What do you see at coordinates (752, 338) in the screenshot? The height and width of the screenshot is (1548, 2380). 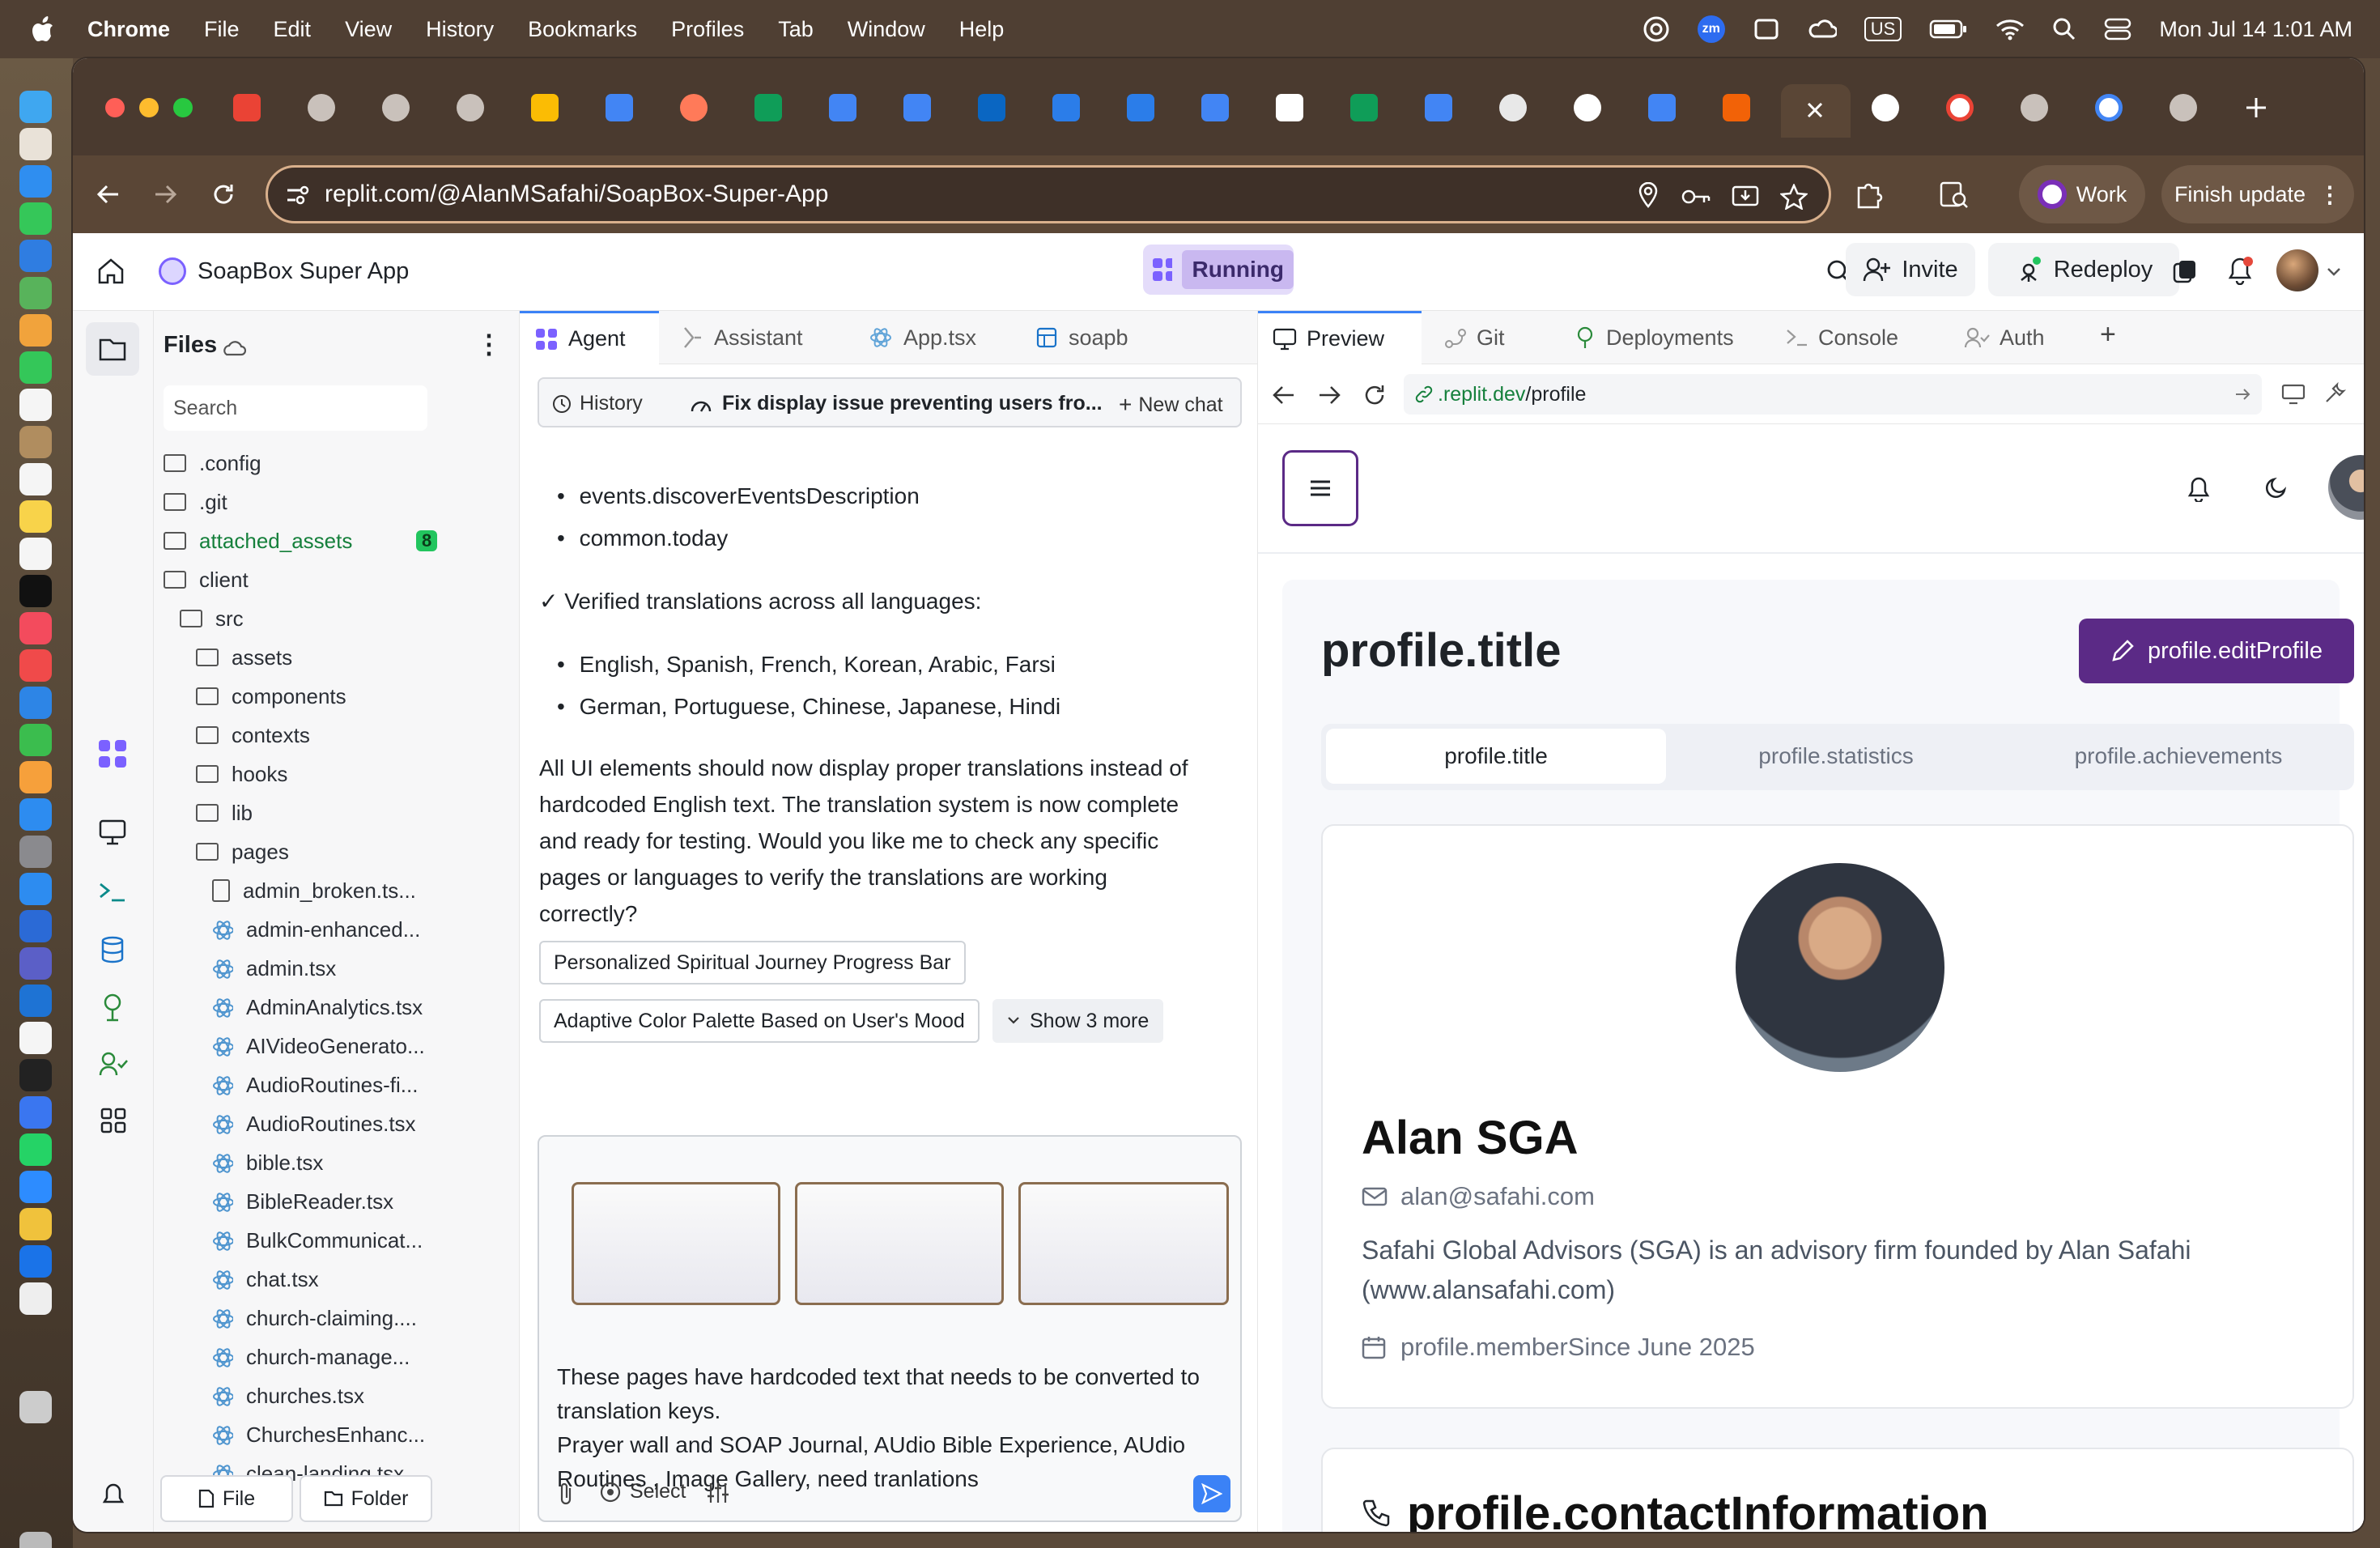 I see `tab-assistant: Assistant` at bounding box center [752, 338].